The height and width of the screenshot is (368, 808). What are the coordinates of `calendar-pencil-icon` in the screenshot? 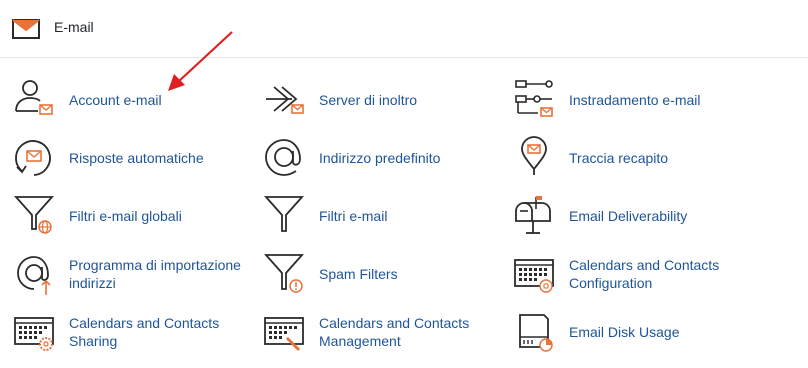 It's located at (284, 334).